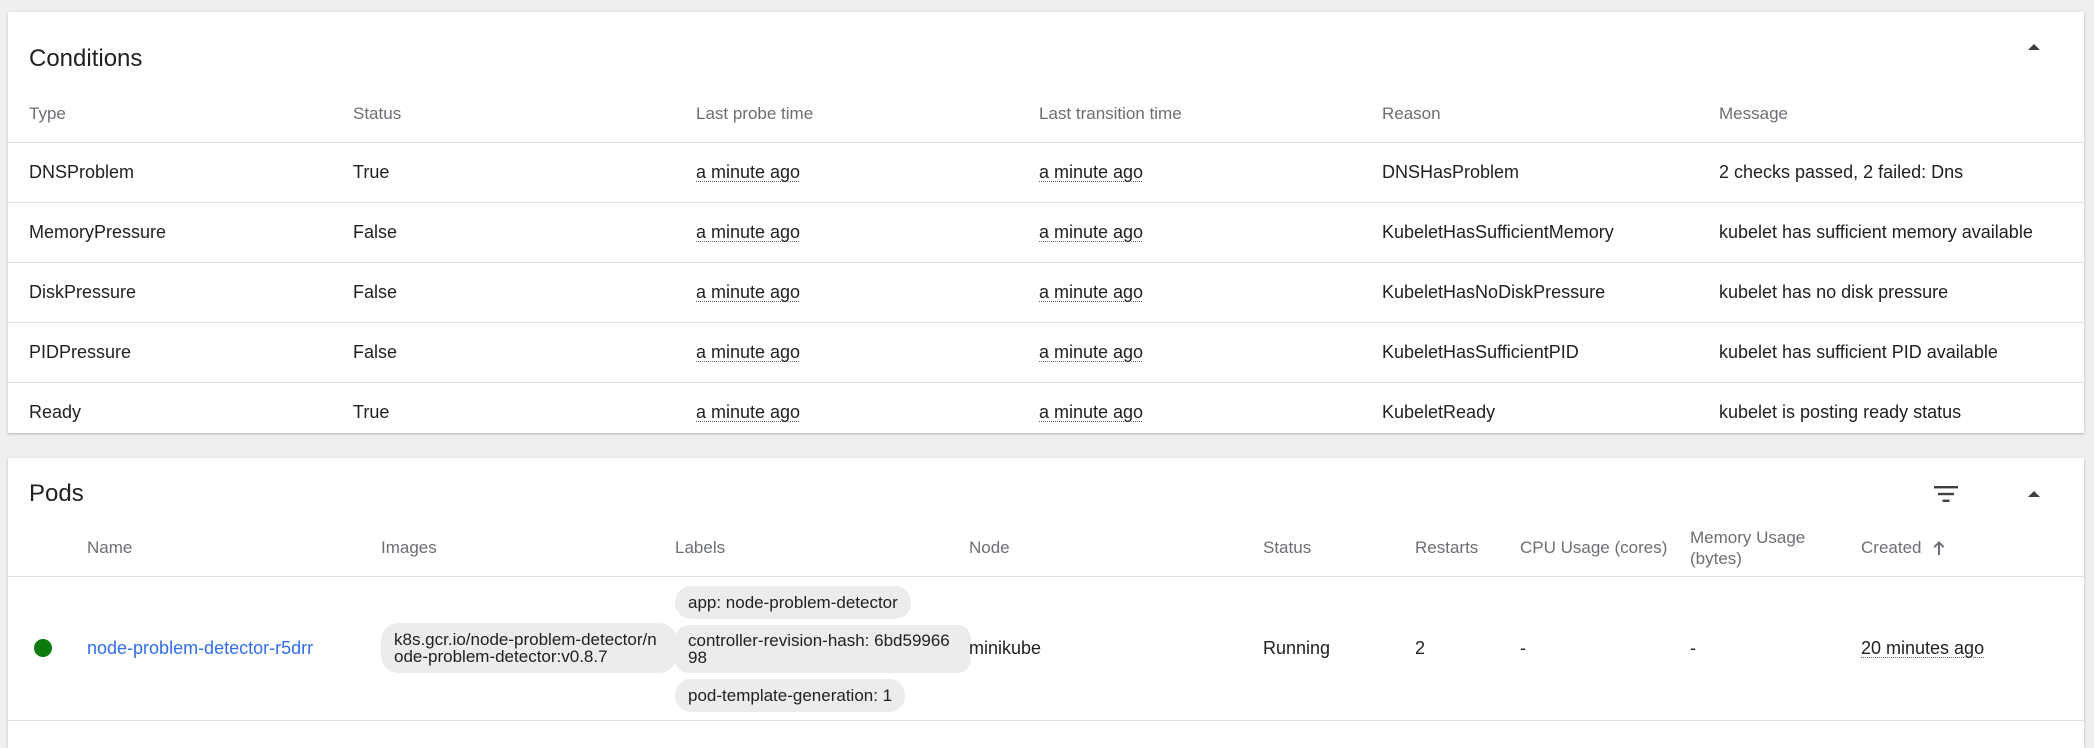 This screenshot has width=2094, height=748. Describe the element at coordinates (1840, 411) in the screenshot. I see `condition-message: kubelet is posting ready status` at that location.